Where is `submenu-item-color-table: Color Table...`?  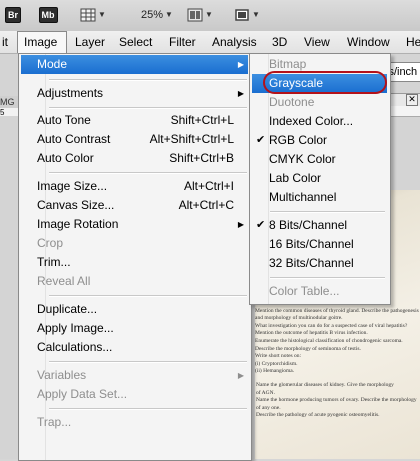 submenu-item-color-table: Color Table... is located at coordinates (319, 291).